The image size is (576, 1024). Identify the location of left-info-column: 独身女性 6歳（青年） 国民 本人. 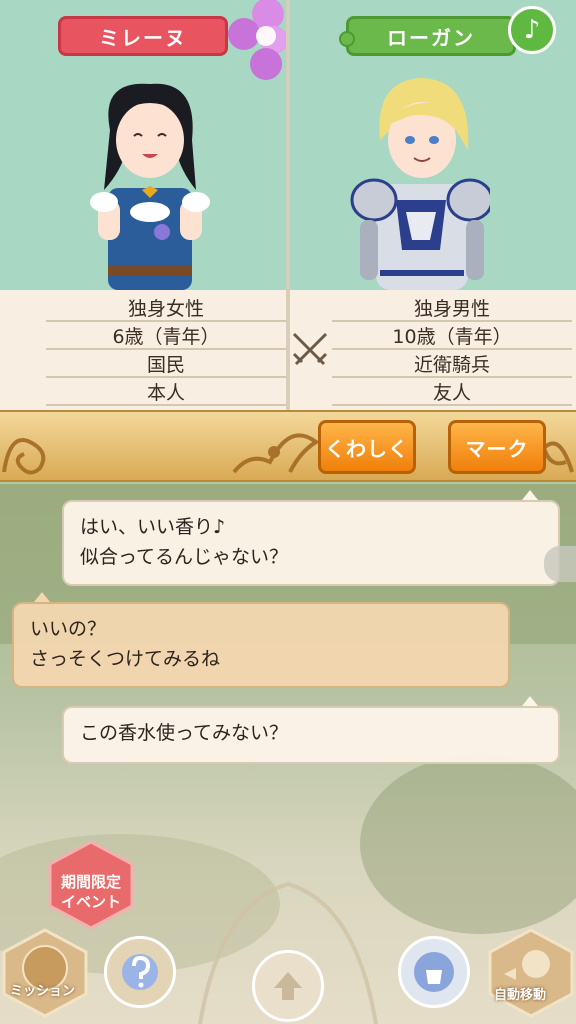
(166, 350).